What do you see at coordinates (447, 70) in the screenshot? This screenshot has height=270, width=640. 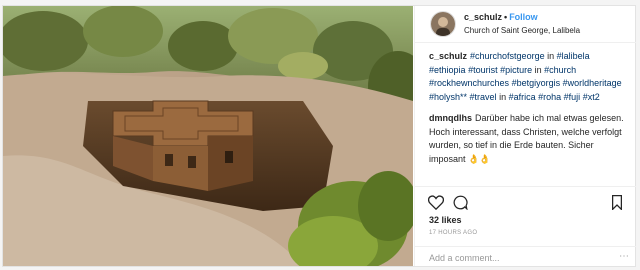 I see `hashtag-link: #ethiopia` at bounding box center [447, 70].